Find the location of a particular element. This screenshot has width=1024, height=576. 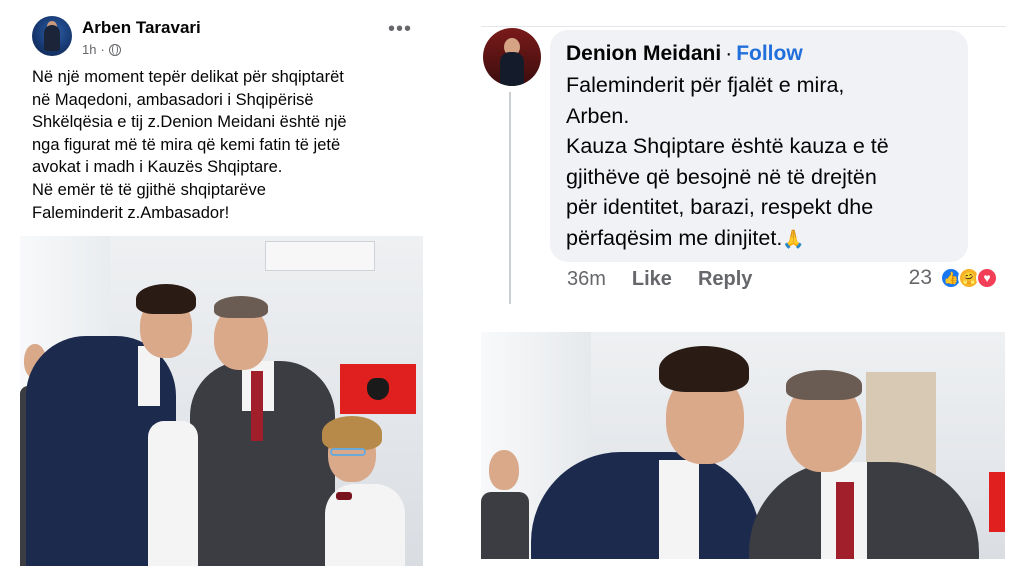

reaction-summary: 23 👍 🤗 ♥ is located at coordinates (953, 278).